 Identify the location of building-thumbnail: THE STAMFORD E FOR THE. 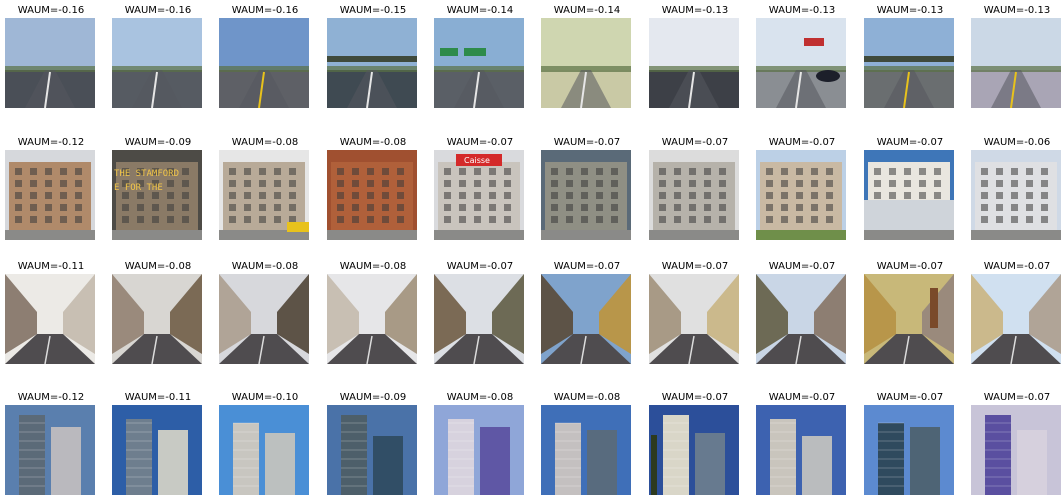
(157, 195).